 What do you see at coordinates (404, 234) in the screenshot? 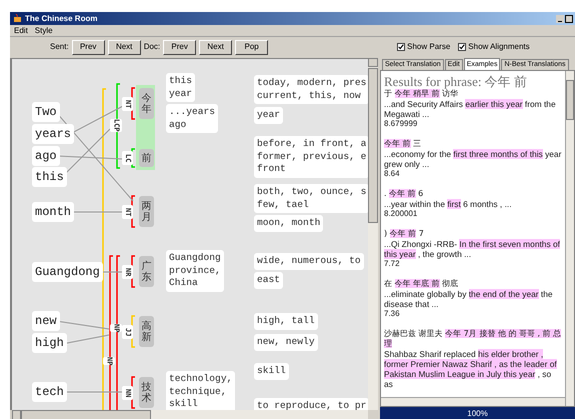
I see `chinese-sentence: ) 今年 前 7` at bounding box center [404, 234].